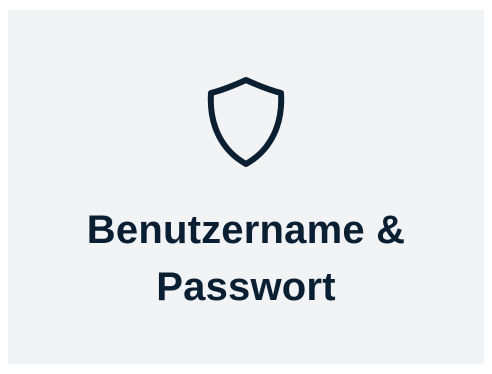  Describe the element at coordinates (246, 122) in the screenshot. I see `shield-icon` at that location.